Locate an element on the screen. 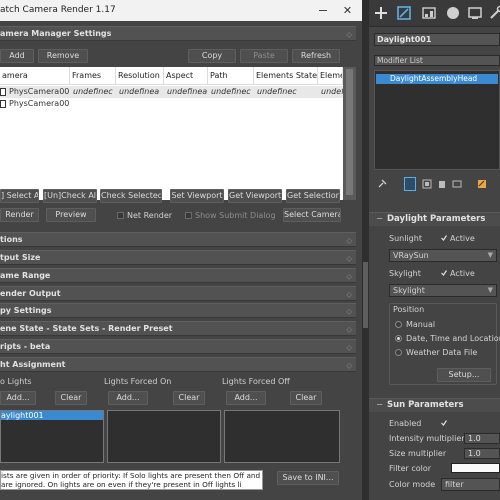 The height and width of the screenshot is (500, 500). solo-lights-list: aylight001 is located at coordinates (52, 436).